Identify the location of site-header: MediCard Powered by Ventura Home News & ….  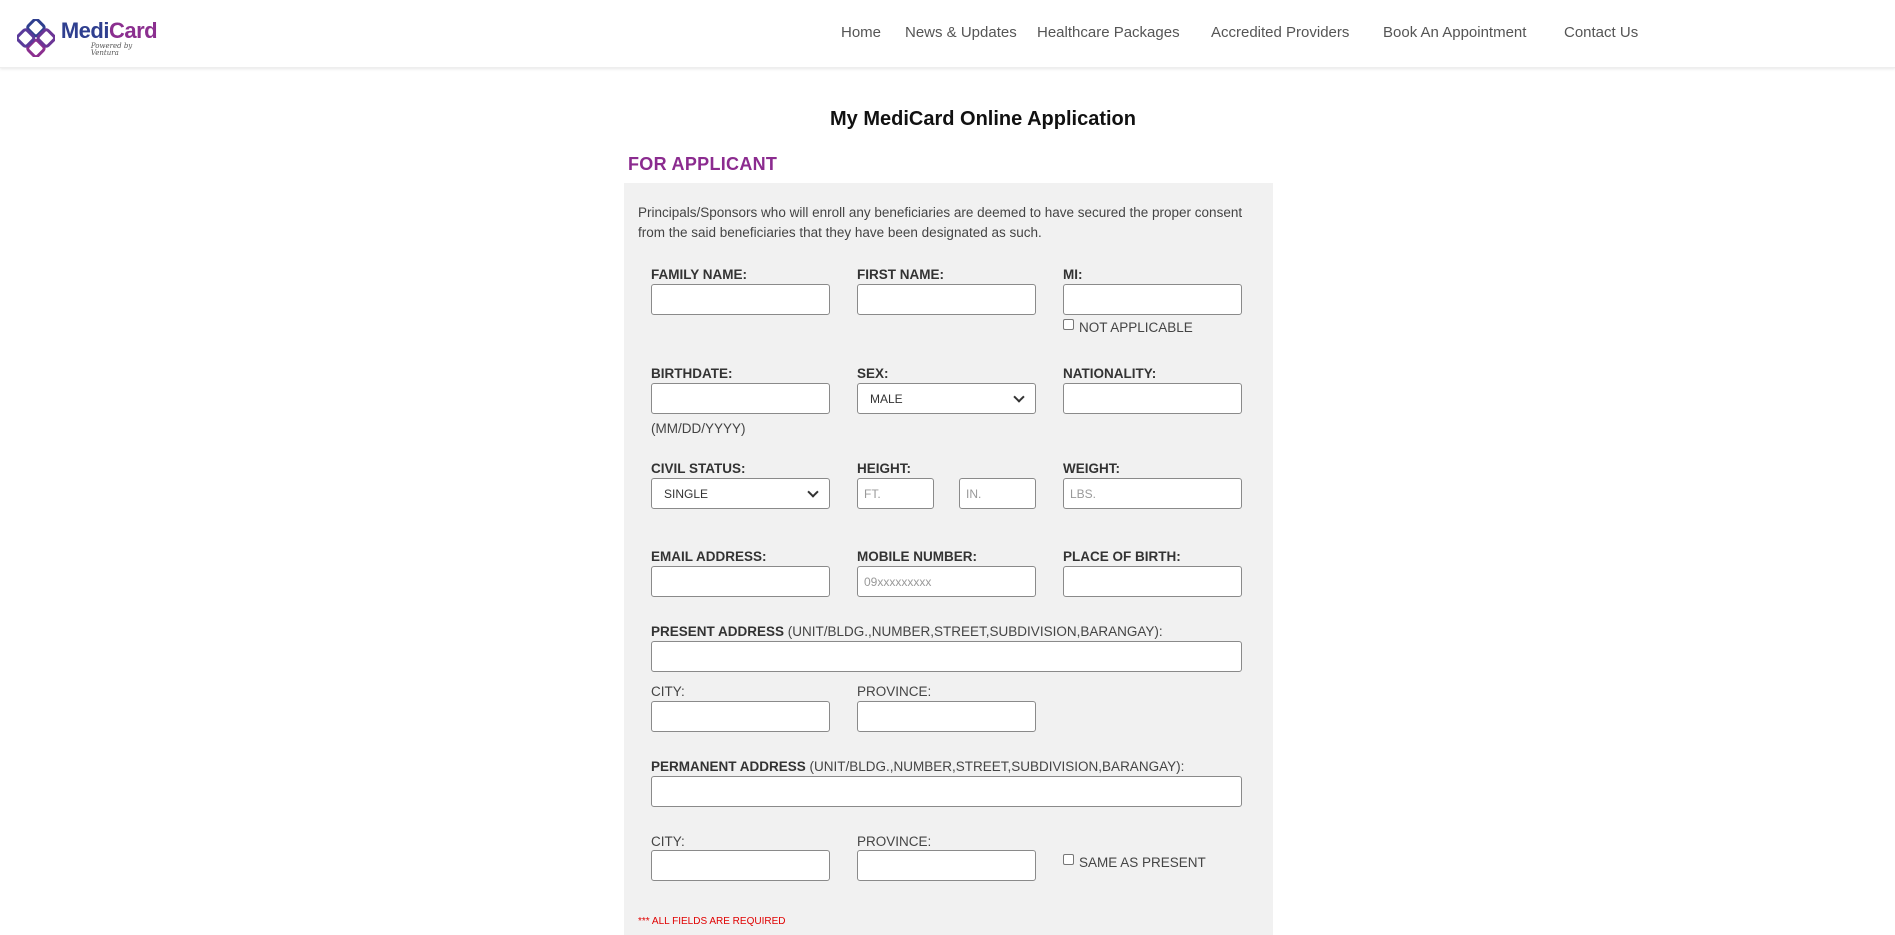
(947, 34).